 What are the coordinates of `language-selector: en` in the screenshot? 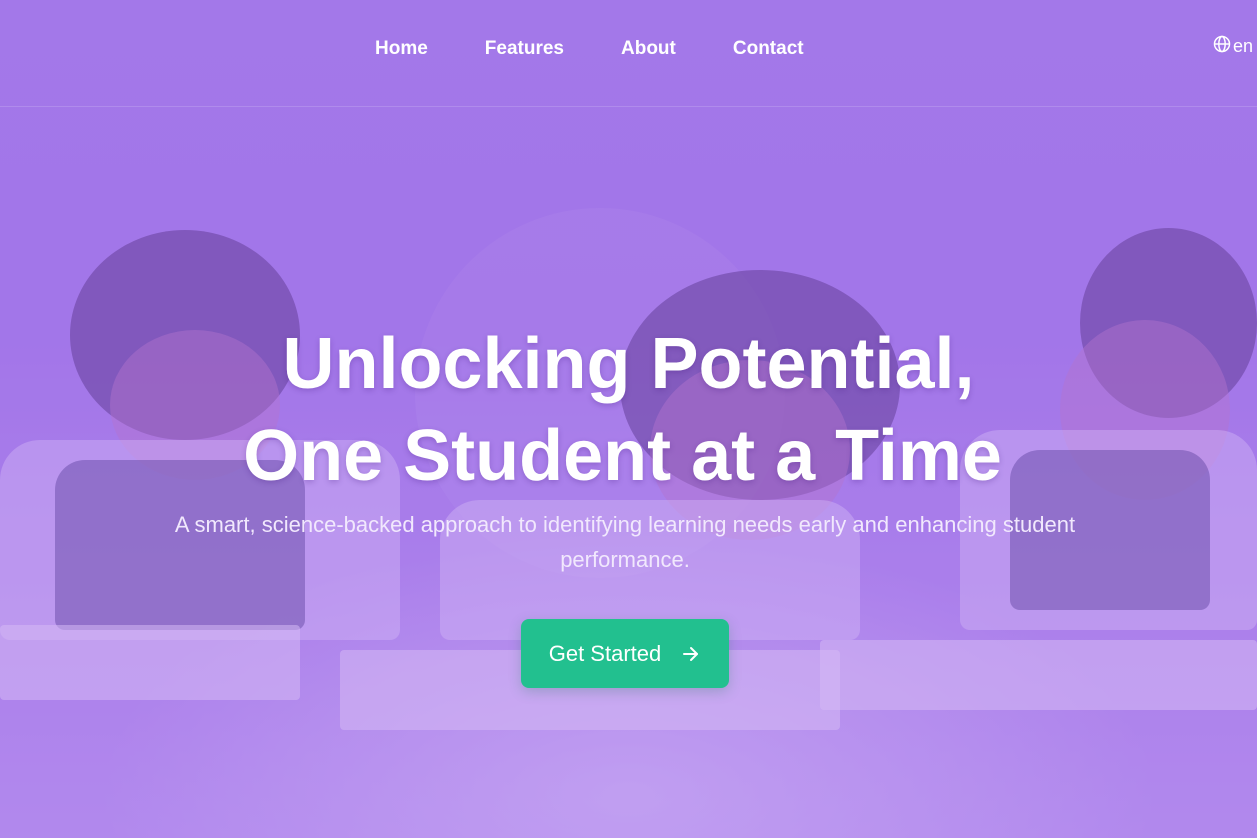 It's located at (1233, 46).